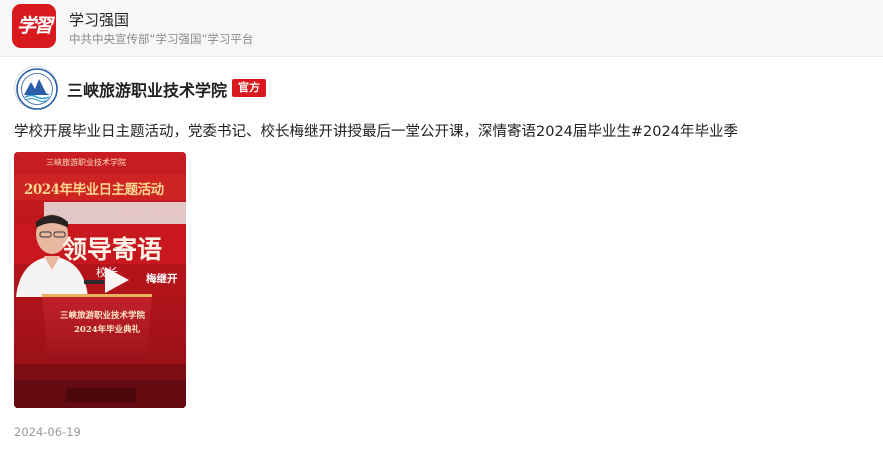  I want to click on app-subtitle: 中共中央宣传部“学习强国”学习平台, so click(161, 39).